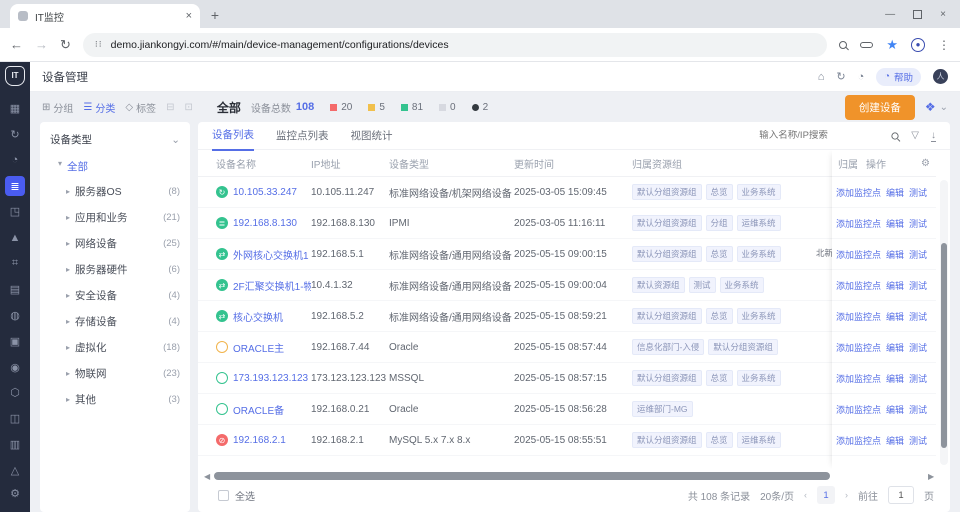 This screenshot has width=960, height=512. Describe the element at coordinates (932, 476) in the screenshot. I see `scroll-right-icon: ▶` at that location.